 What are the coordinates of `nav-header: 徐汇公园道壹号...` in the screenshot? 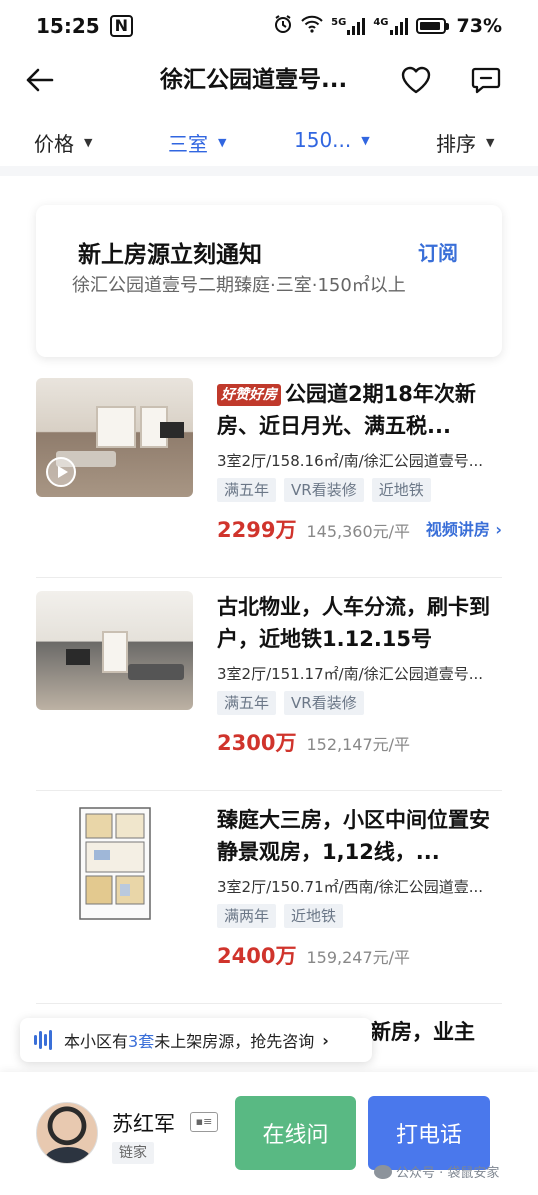 It's located at (269, 80).